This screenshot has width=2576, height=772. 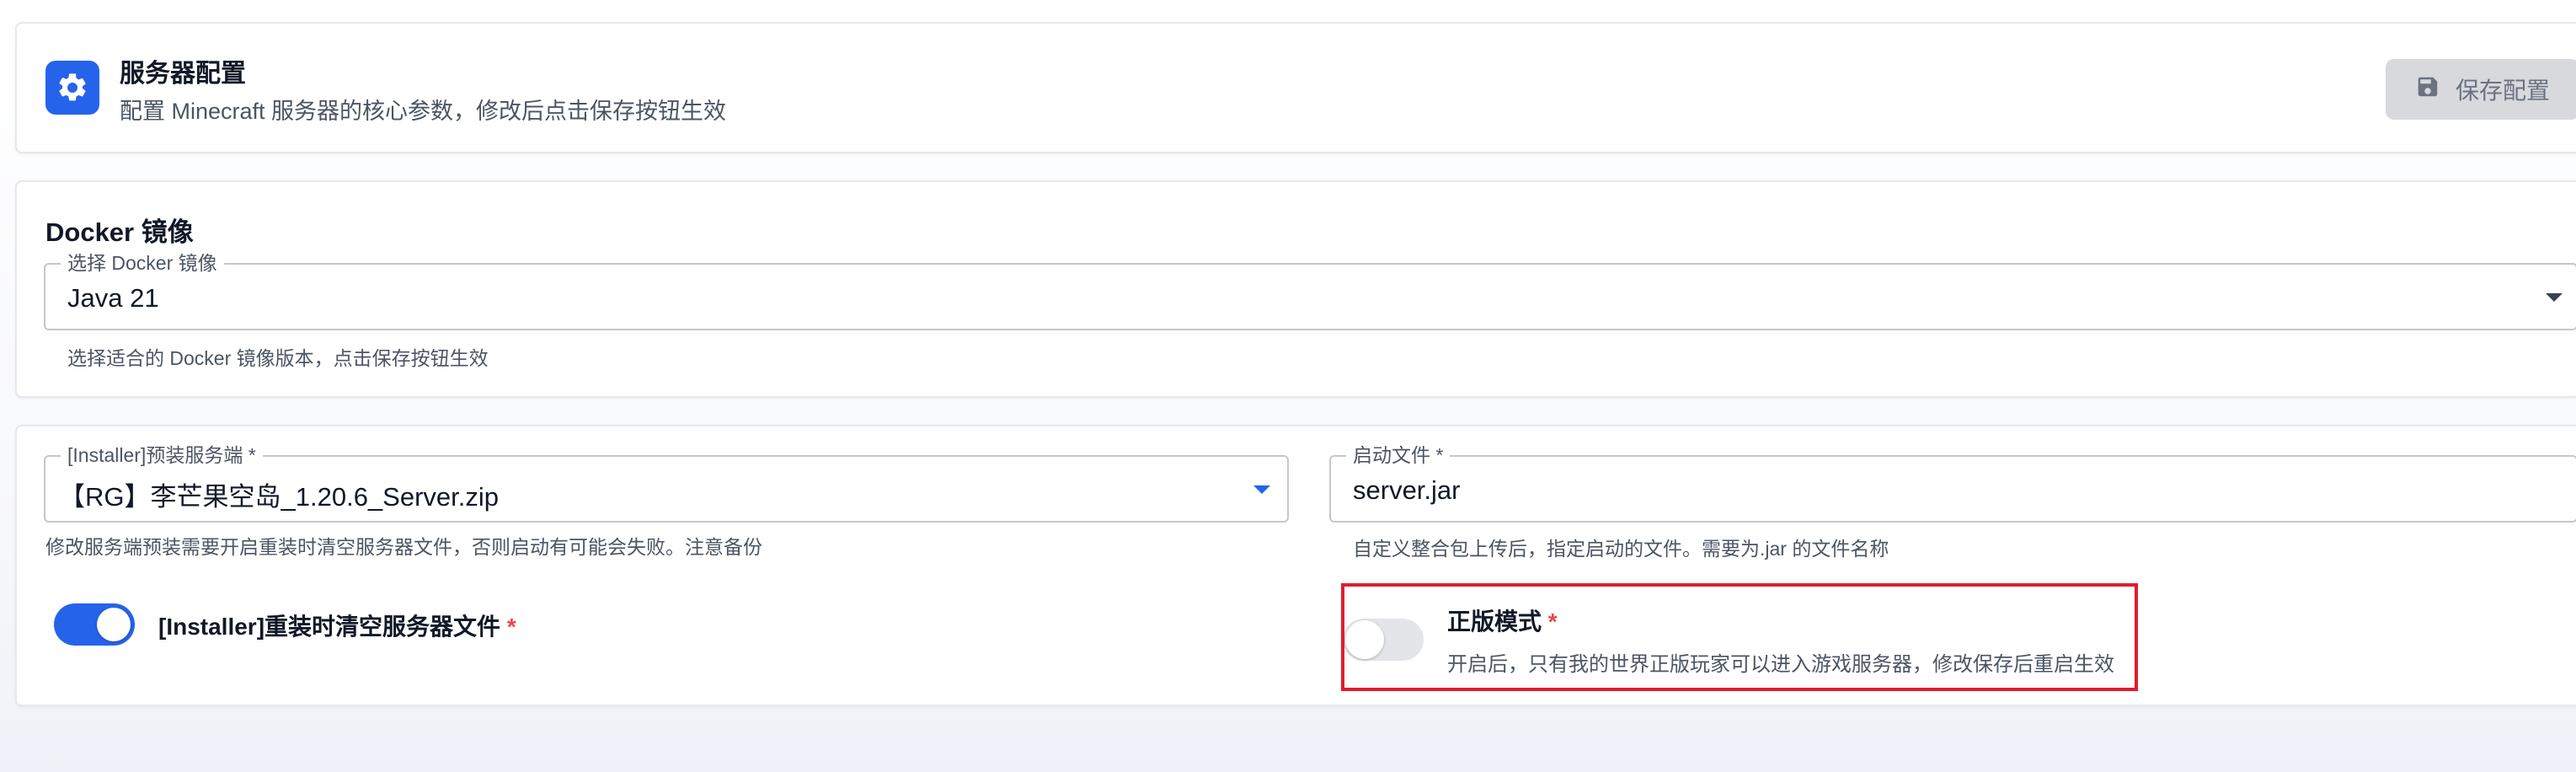 I want to click on startup-file-value: server.jar, so click(x=1406, y=490).